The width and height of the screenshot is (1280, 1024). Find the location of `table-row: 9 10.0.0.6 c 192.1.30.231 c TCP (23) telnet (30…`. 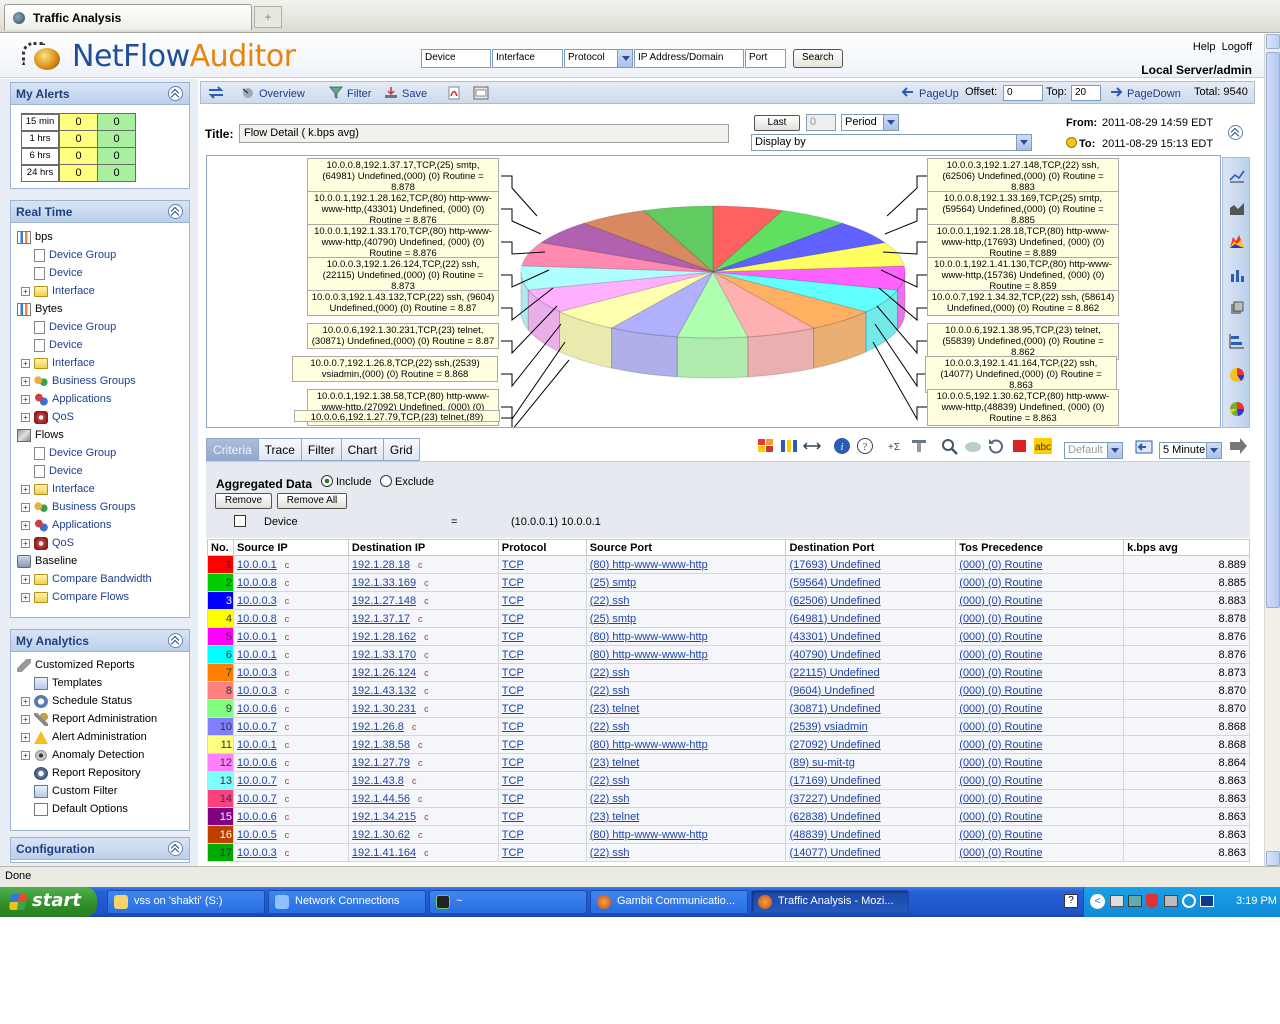

table-row: 9 10.0.0.6 c 192.1.30.231 c TCP (23) telnet (30… is located at coordinates (728, 708).